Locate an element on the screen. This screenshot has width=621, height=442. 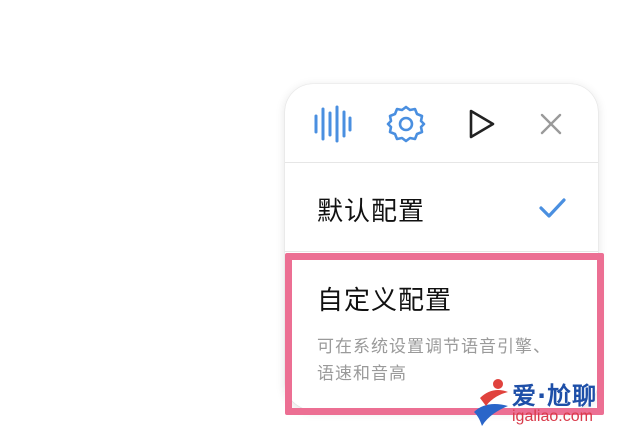
popup-toolbar is located at coordinates (441, 123).